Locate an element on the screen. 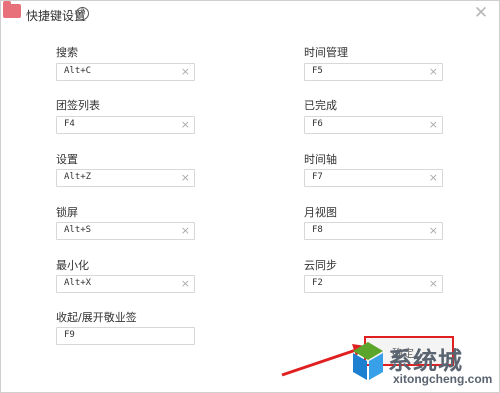 The height and width of the screenshot is (393, 500). shortcut-value: F9 is located at coordinates (69, 335).